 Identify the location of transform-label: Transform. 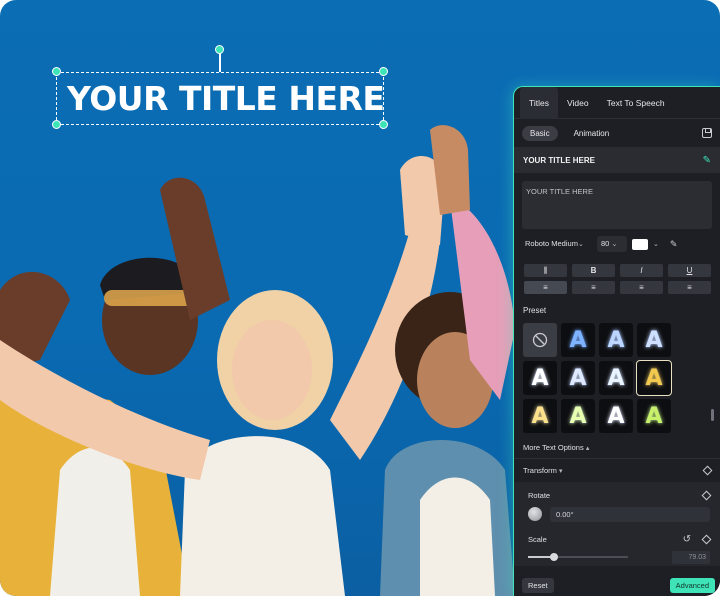
(540, 470).